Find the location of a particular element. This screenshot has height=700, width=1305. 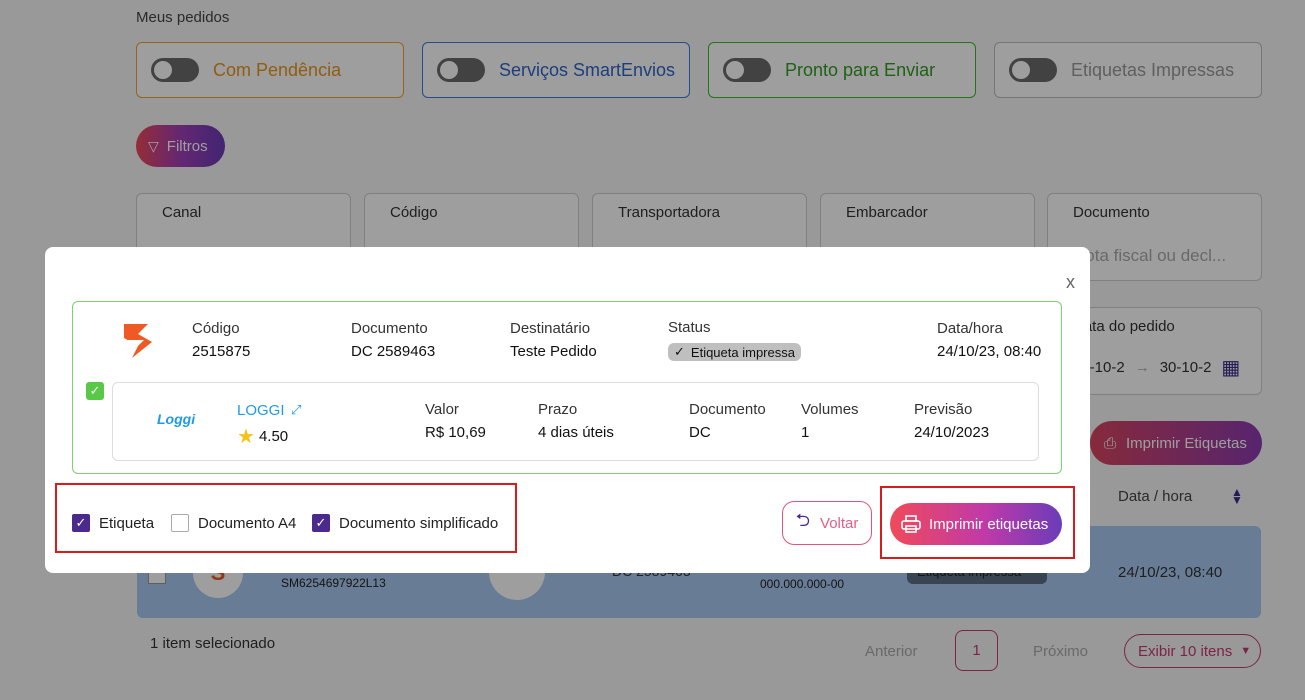

carrier-documento-value: DC is located at coordinates (700, 432).